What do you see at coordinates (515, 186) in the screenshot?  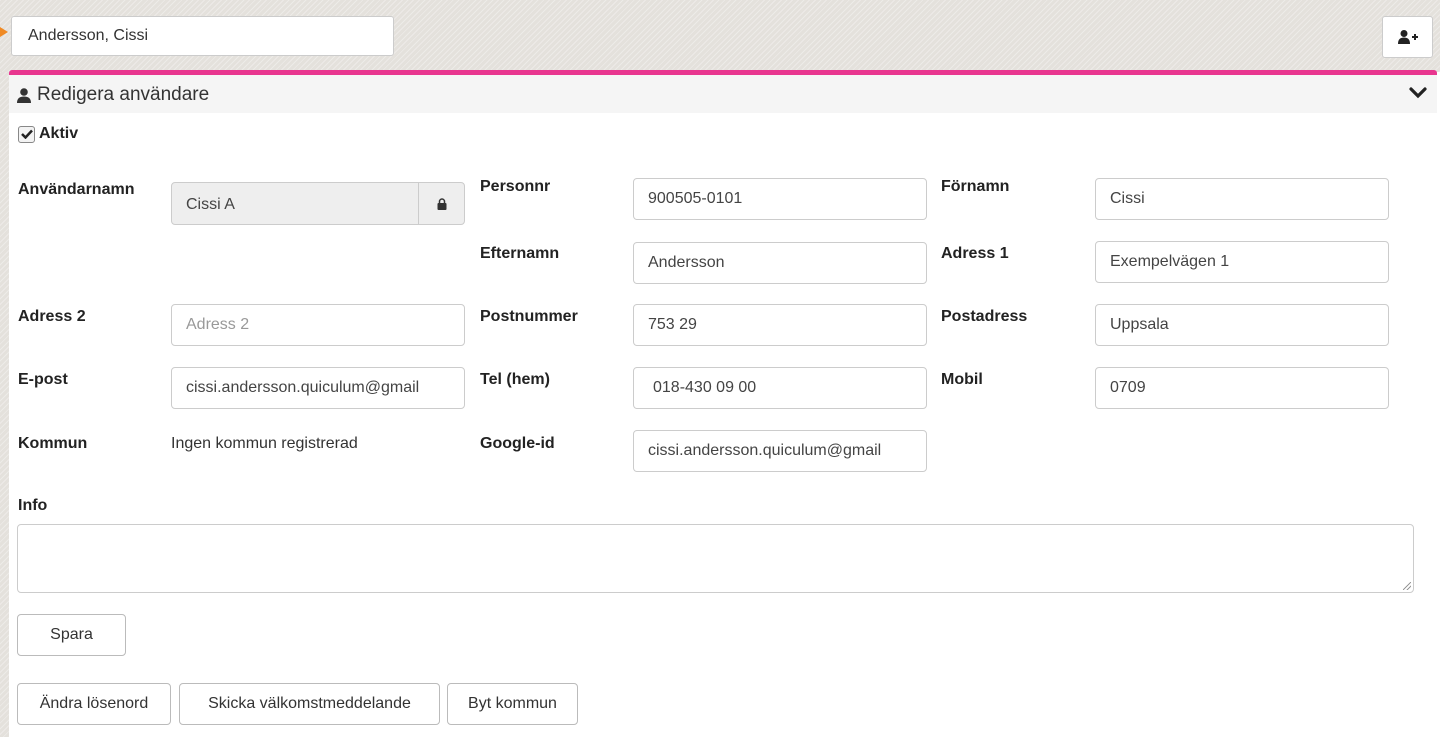 I see `personnr-label: Personnr` at bounding box center [515, 186].